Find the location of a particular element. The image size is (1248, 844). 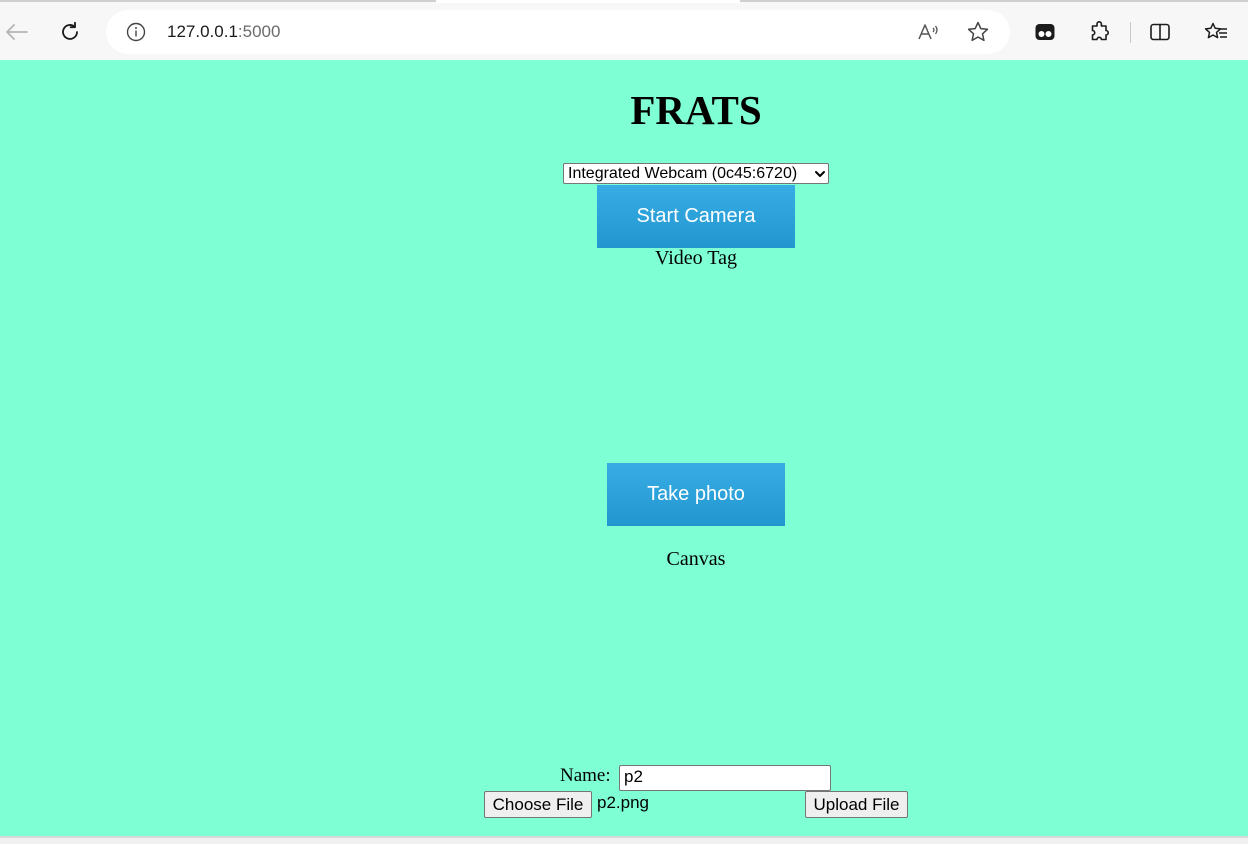

split-screen-button is located at coordinates (1160, 32).